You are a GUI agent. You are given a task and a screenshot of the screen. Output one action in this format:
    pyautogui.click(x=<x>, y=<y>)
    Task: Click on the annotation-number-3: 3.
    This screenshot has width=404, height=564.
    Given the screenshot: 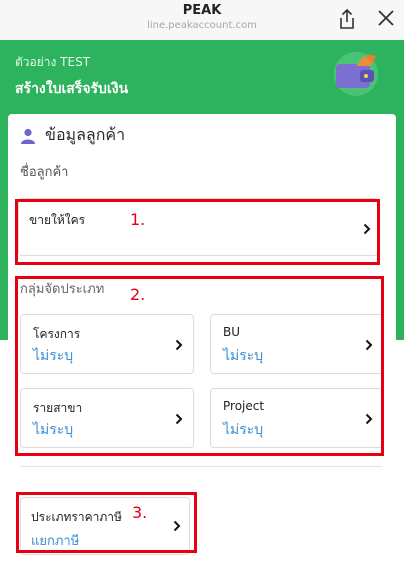 What is the action you would take?
    pyautogui.click(x=140, y=512)
    